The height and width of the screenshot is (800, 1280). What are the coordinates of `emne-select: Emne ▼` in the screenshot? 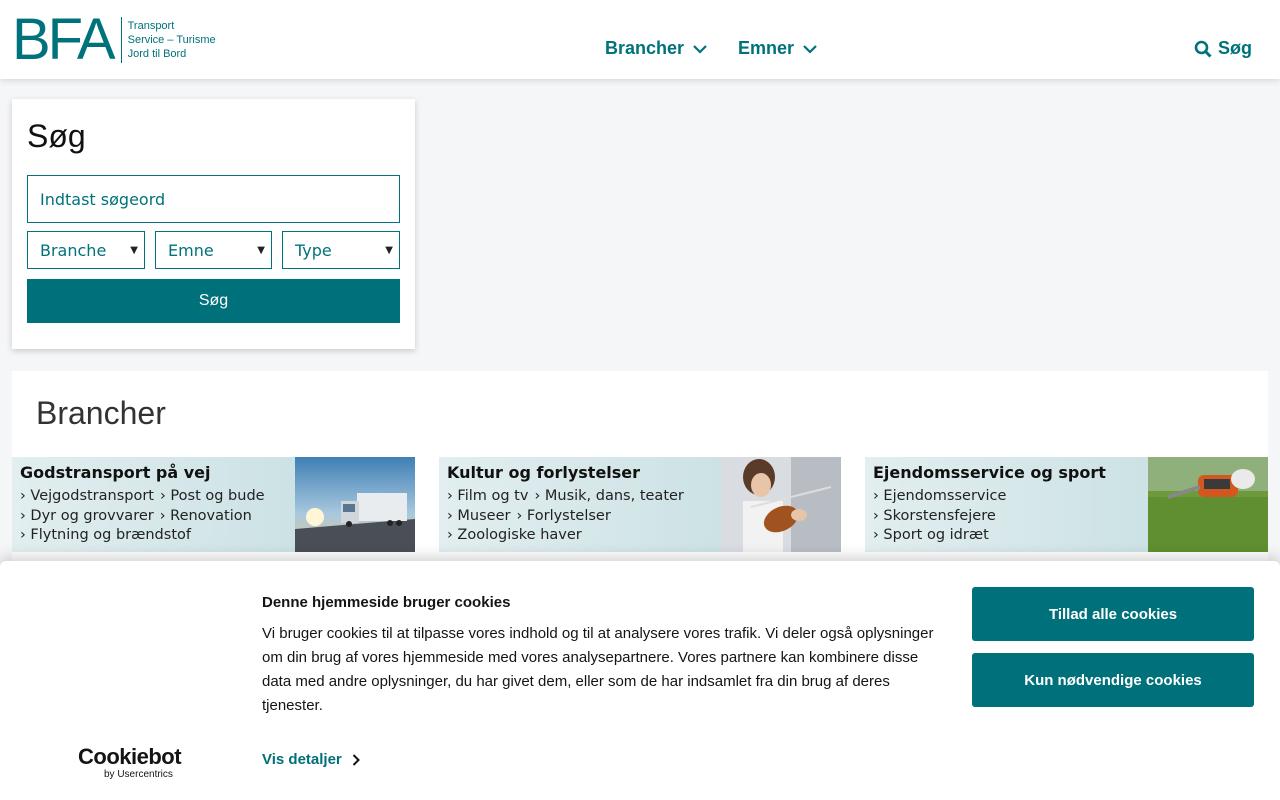 It's located at (213, 250).